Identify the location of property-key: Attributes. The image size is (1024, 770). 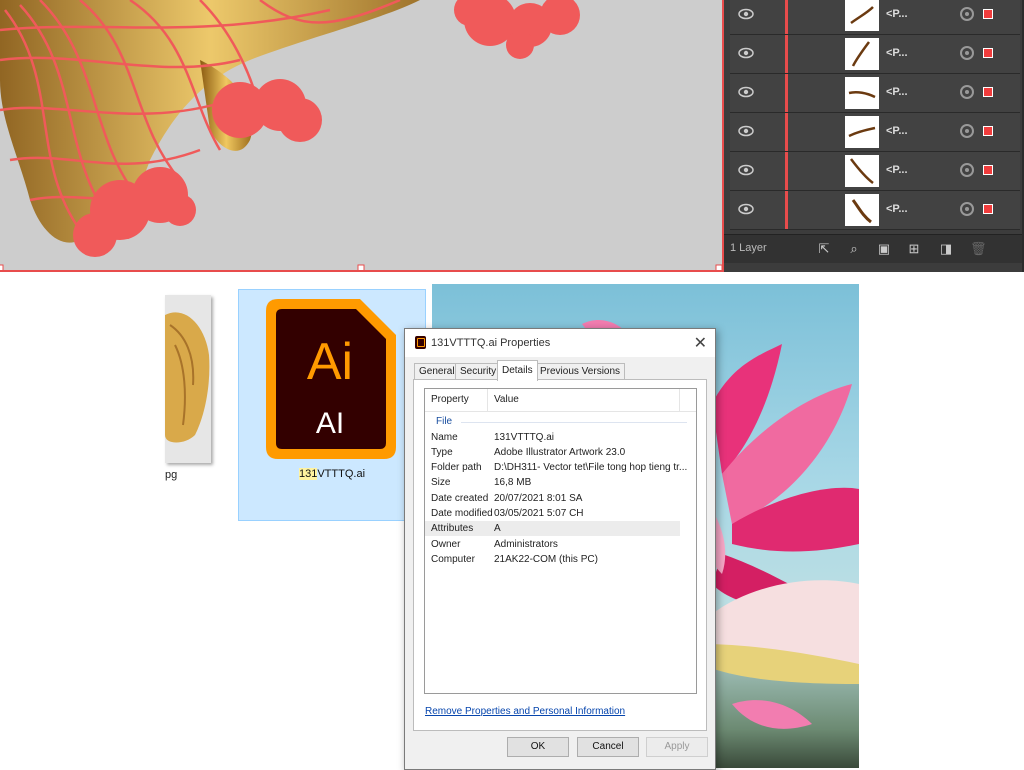
(452, 528).